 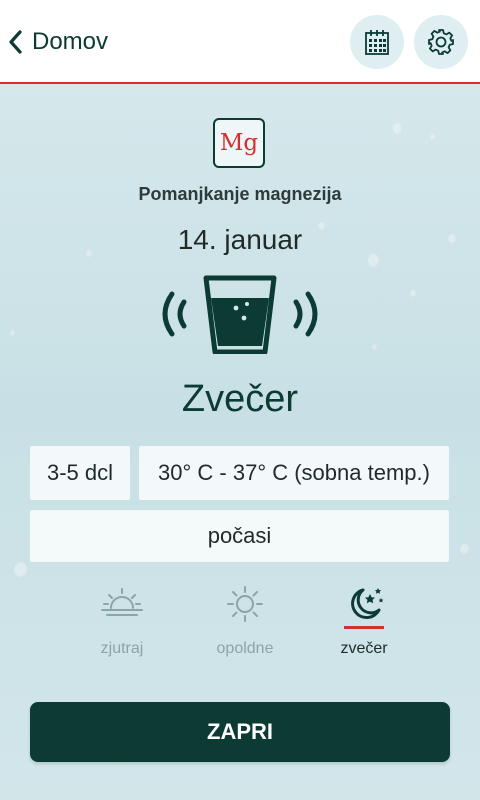 What do you see at coordinates (15, 42) in the screenshot?
I see `chevron-left-icon` at bounding box center [15, 42].